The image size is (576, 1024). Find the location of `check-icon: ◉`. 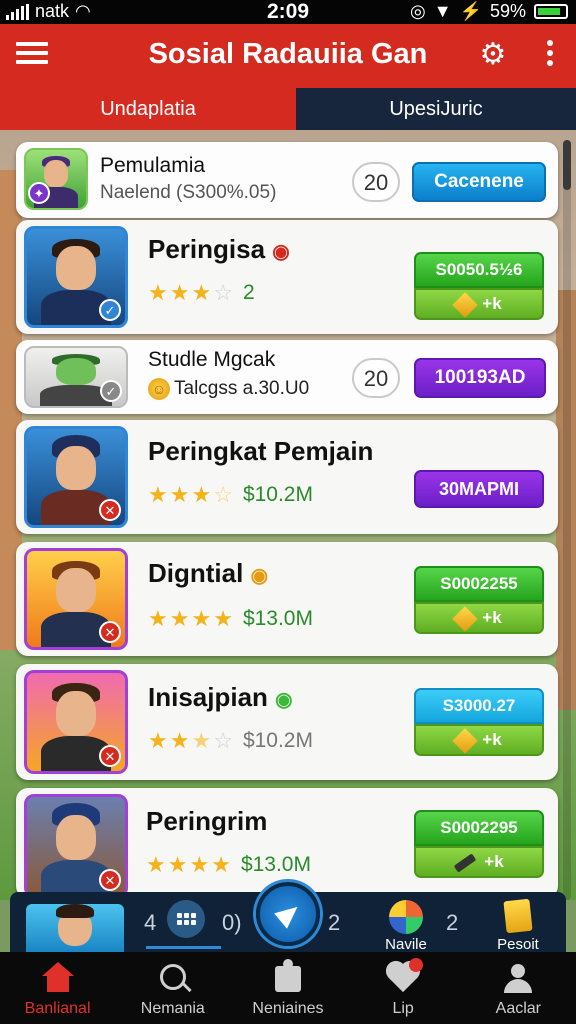

check-icon: ◉ is located at coordinates (284, 700).